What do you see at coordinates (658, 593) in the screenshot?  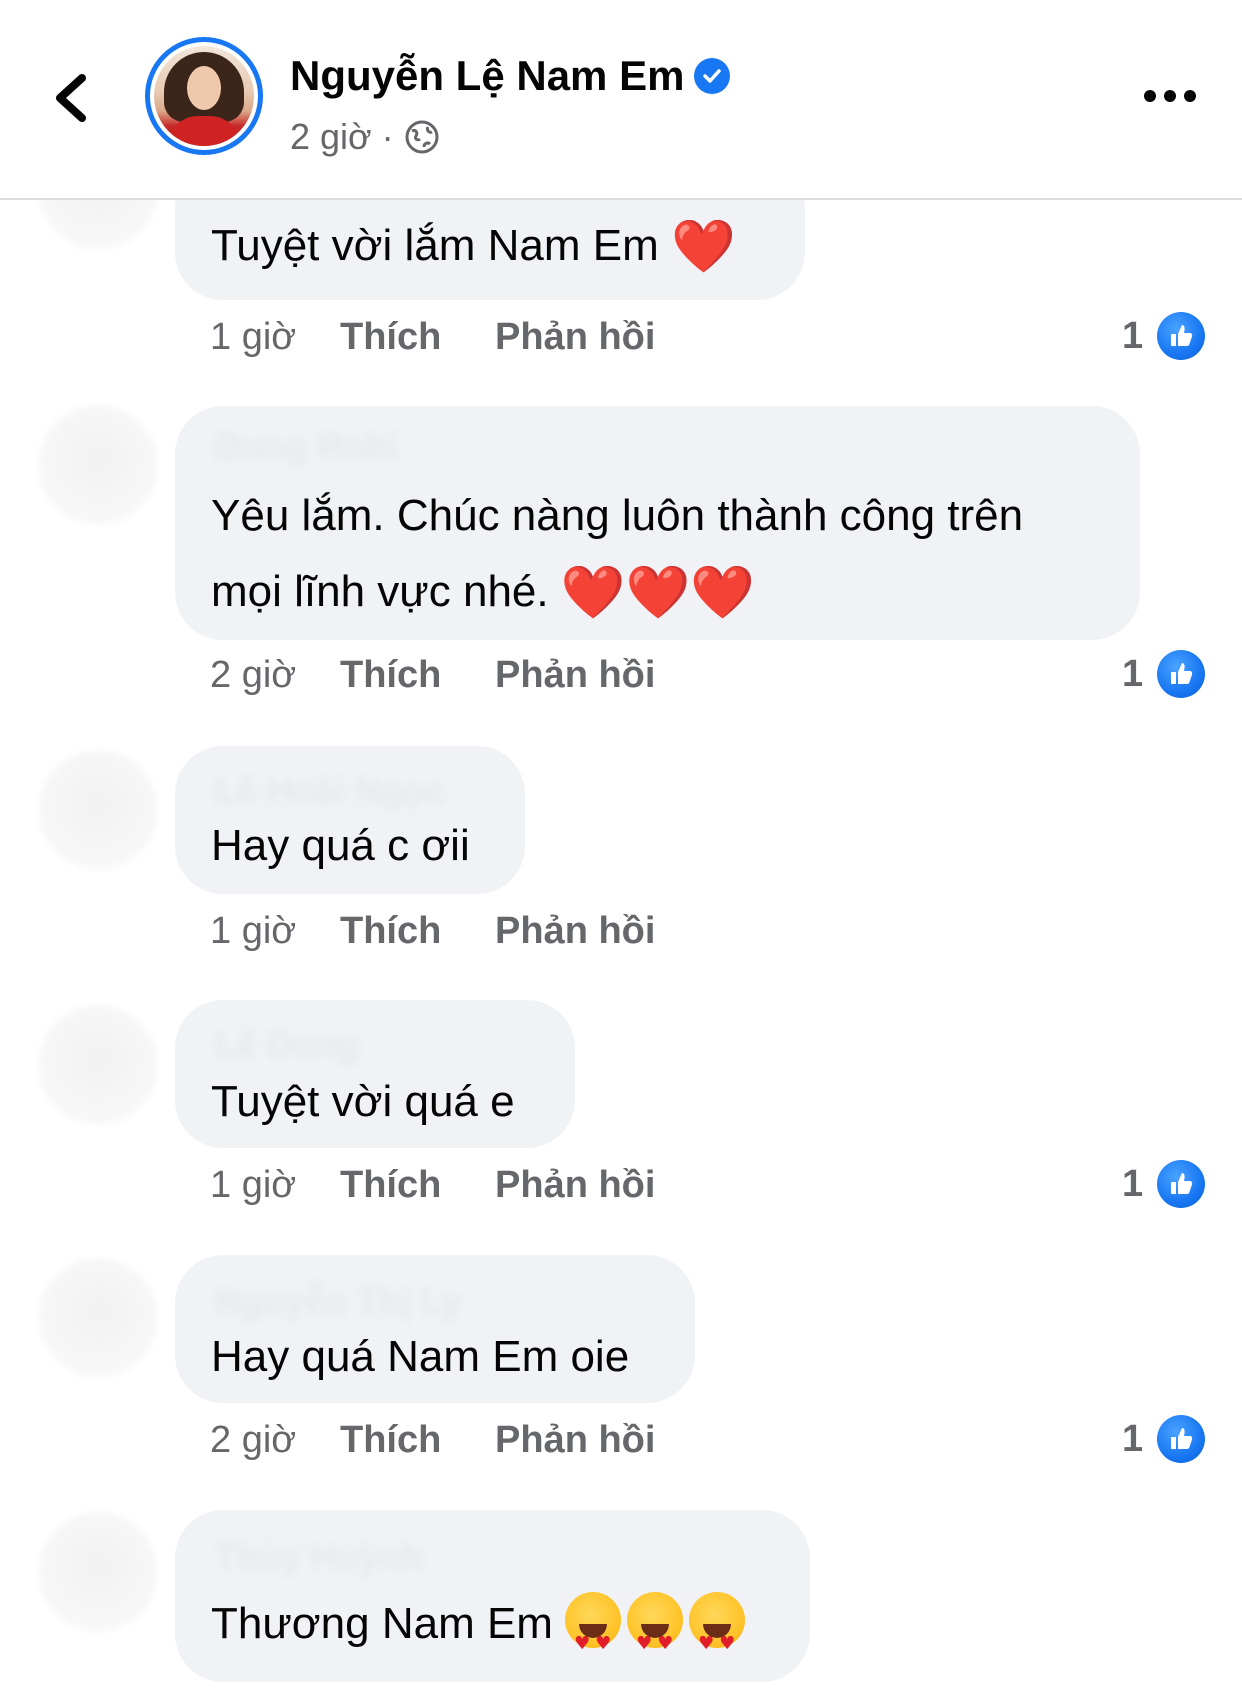 I see `heart-emoji: ❤️❤️❤️` at bounding box center [658, 593].